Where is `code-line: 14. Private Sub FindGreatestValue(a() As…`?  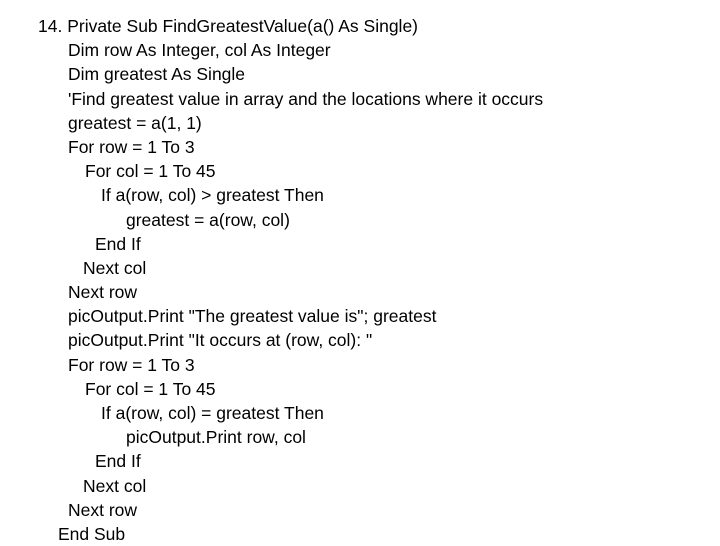 code-line: 14. Private Sub FindGreatestValue(a() As… is located at coordinates (228, 26).